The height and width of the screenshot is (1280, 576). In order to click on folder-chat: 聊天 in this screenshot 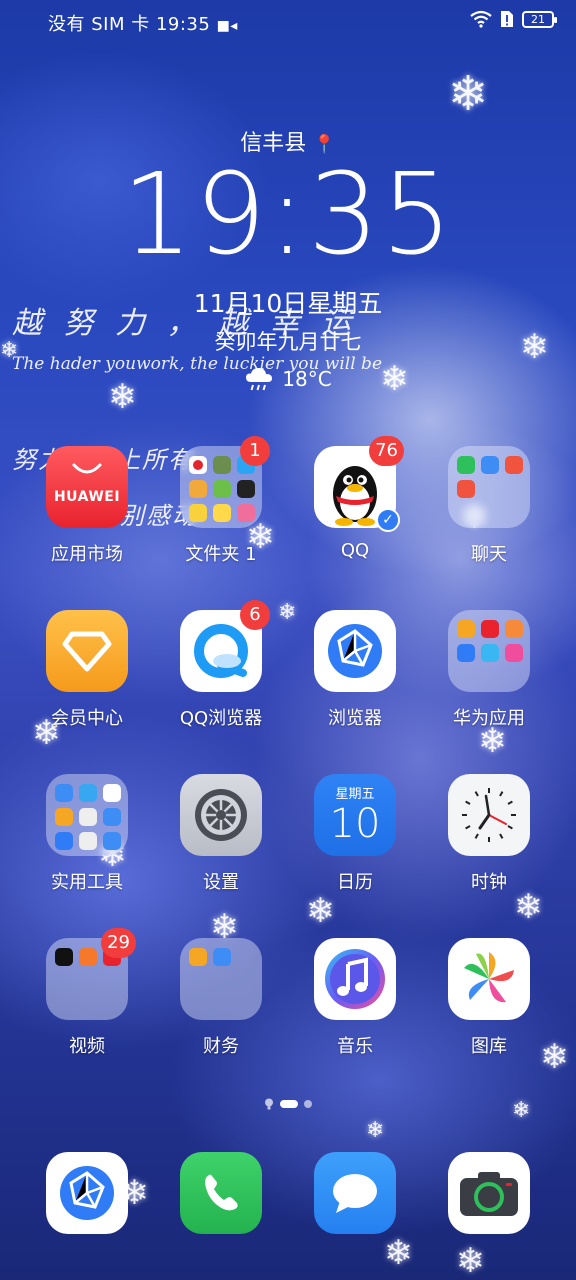, I will do `click(489, 506)`.